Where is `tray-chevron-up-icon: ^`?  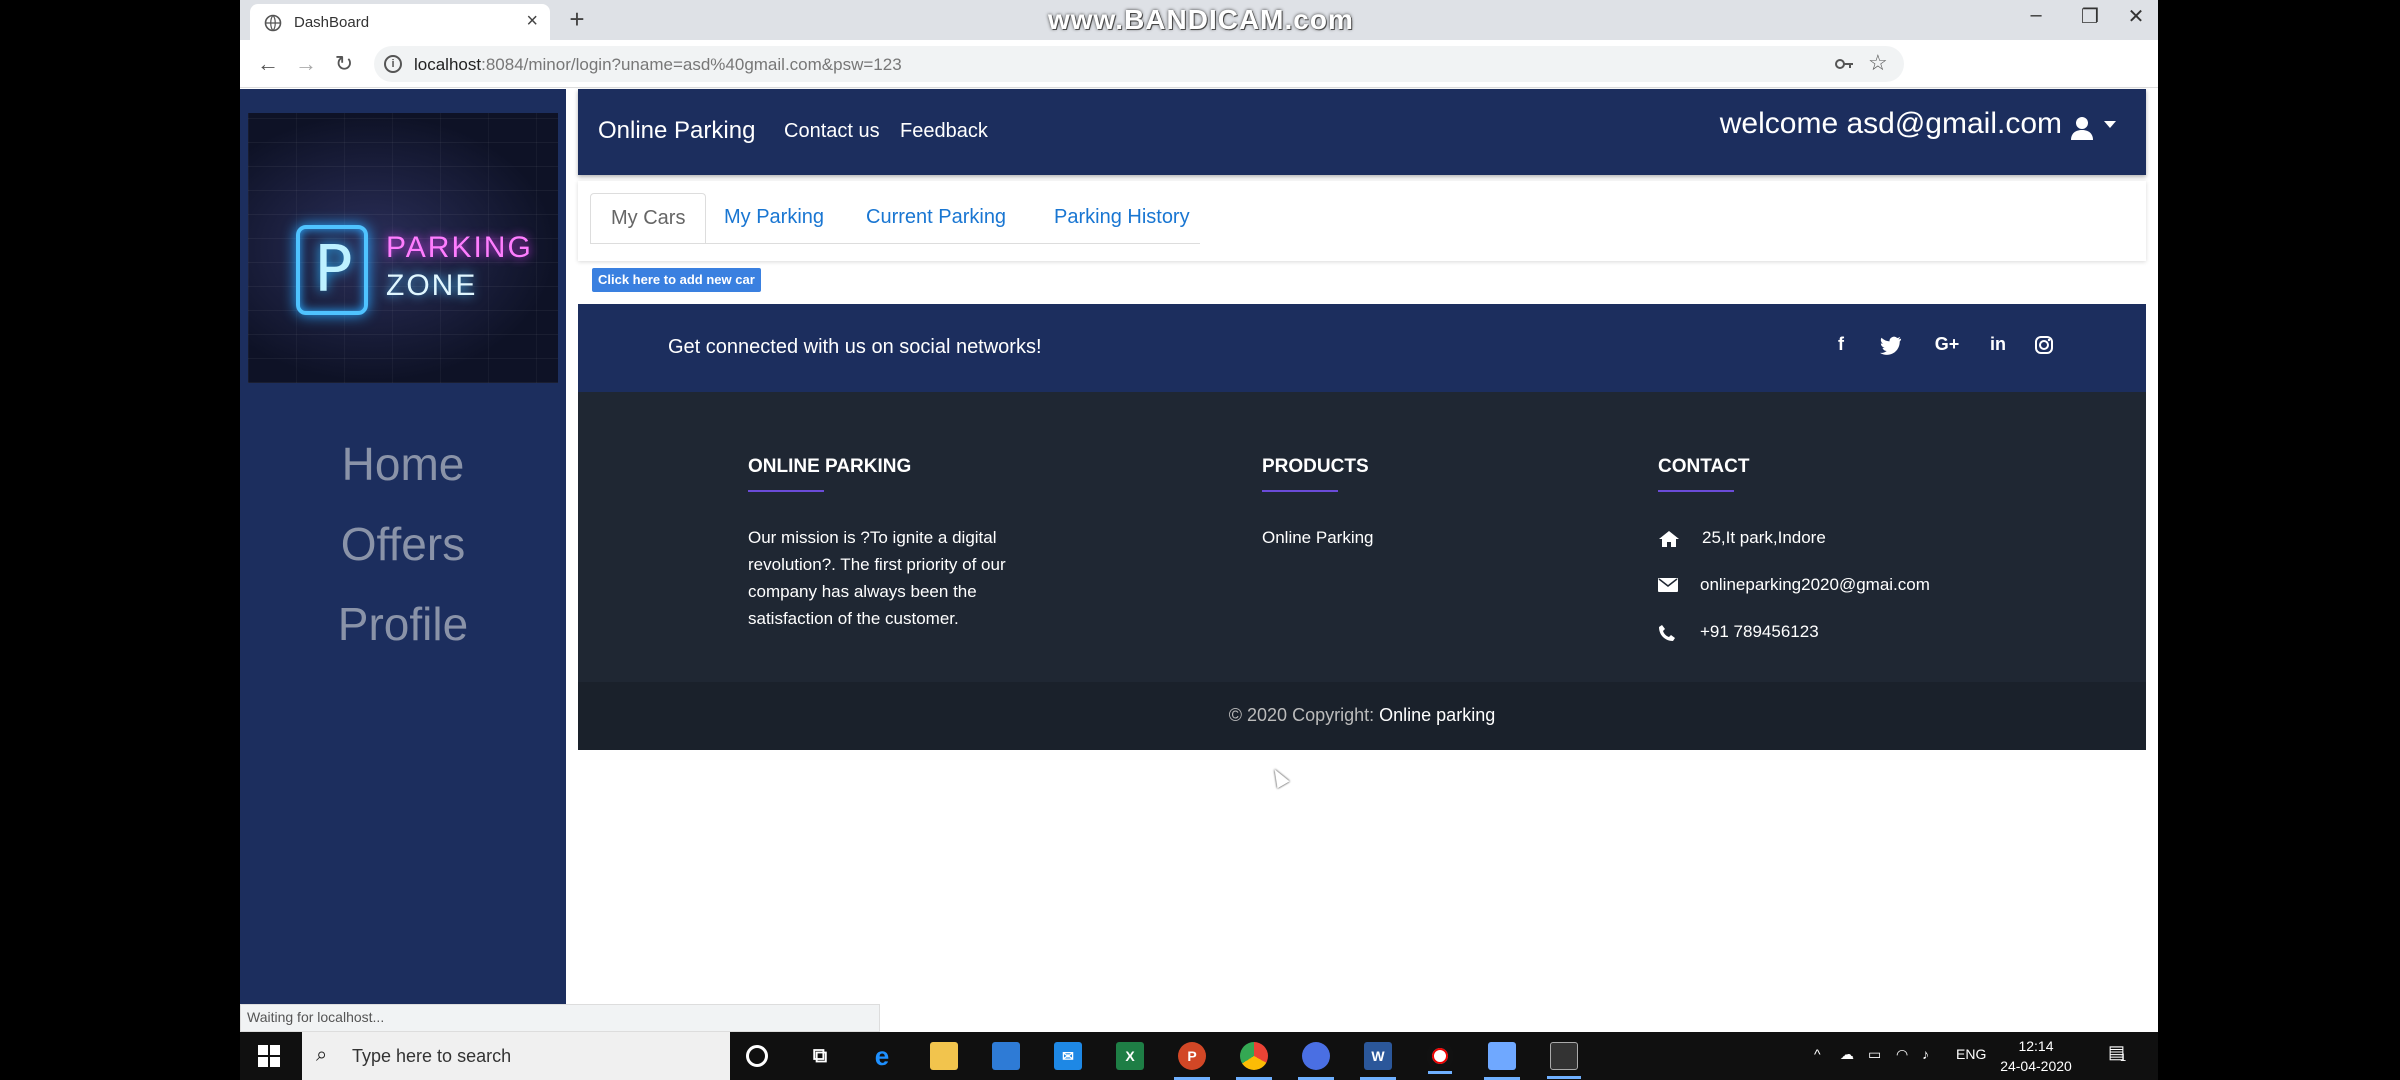 tray-chevron-up-icon: ^ is located at coordinates (1817, 1054).